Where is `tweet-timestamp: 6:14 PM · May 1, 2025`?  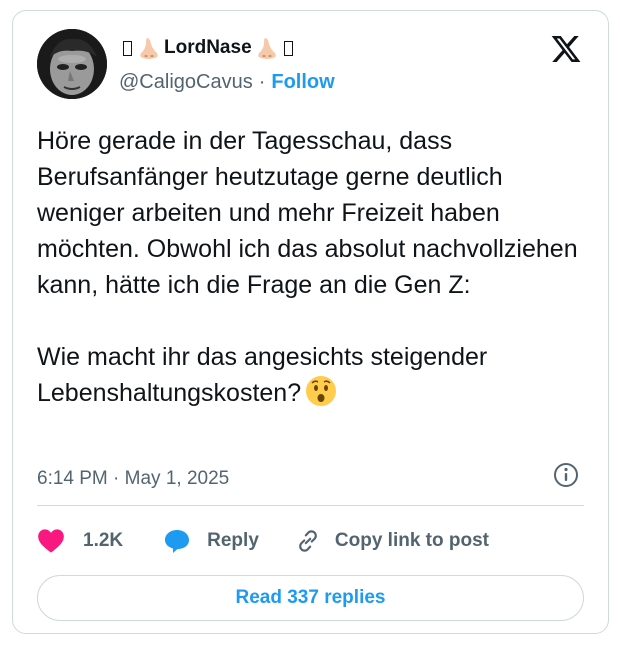 tweet-timestamp: 6:14 PM · May 1, 2025 is located at coordinates (133, 479).